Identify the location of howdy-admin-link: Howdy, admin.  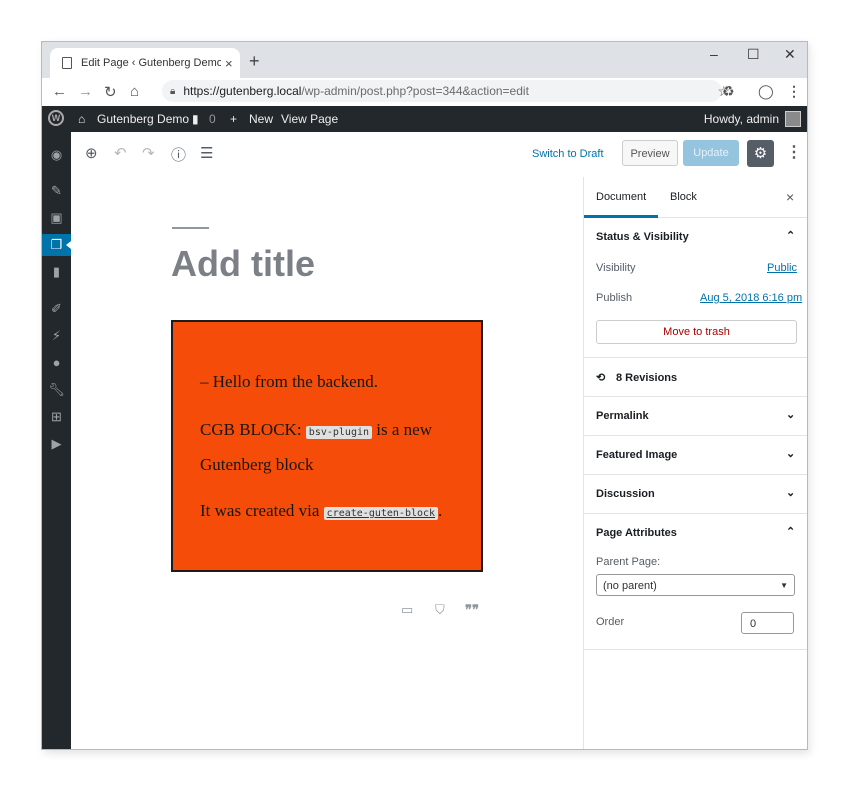
(741, 119).